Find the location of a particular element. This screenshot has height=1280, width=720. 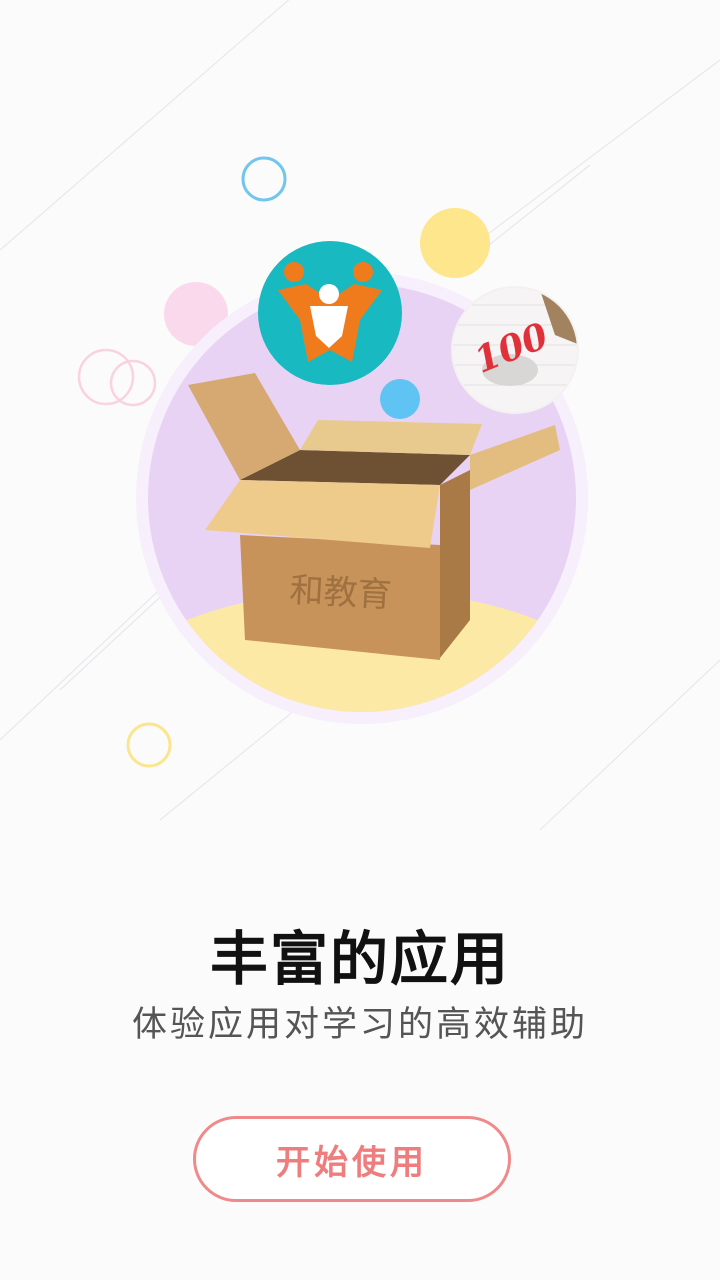

app-logo-icon is located at coordinates (330, 313).